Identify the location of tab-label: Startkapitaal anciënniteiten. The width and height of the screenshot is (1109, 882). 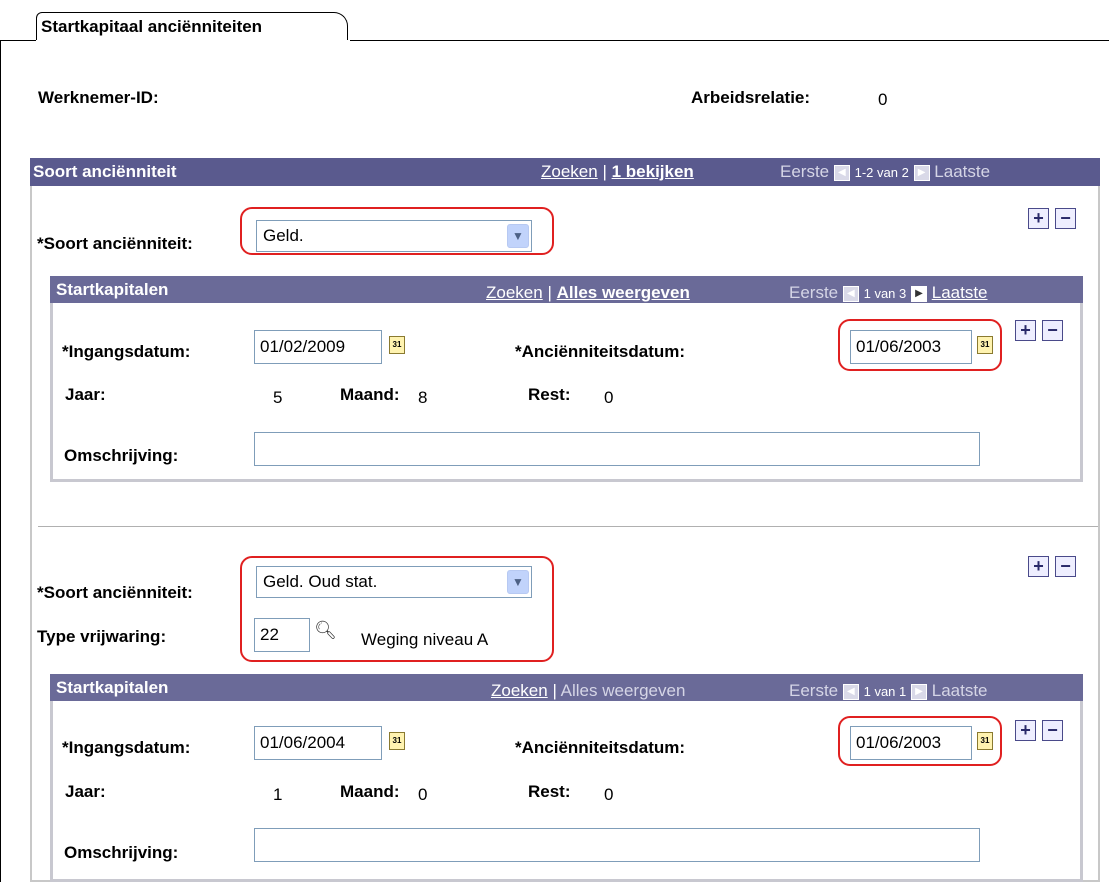
(152, 26).